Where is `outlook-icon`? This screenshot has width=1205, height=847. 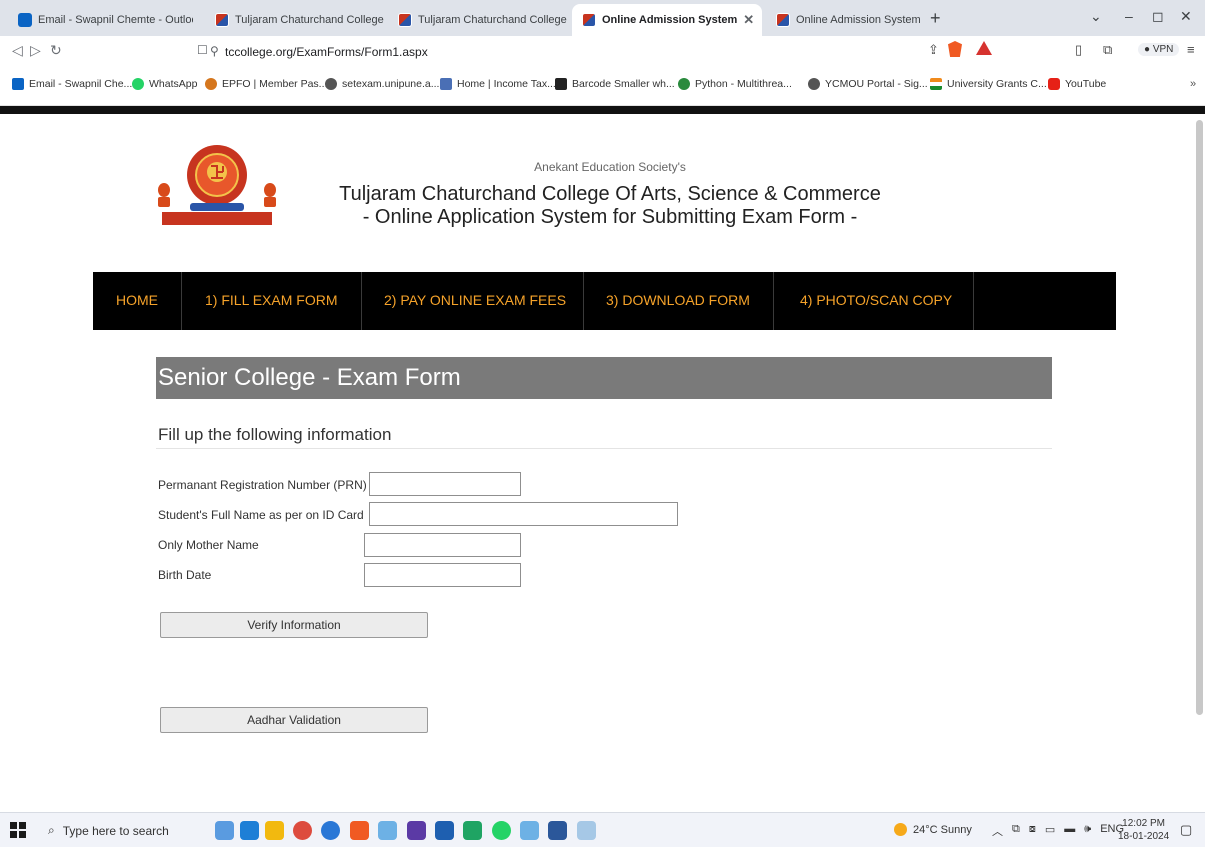 outlook-icon is located at coordinates (25, 20).